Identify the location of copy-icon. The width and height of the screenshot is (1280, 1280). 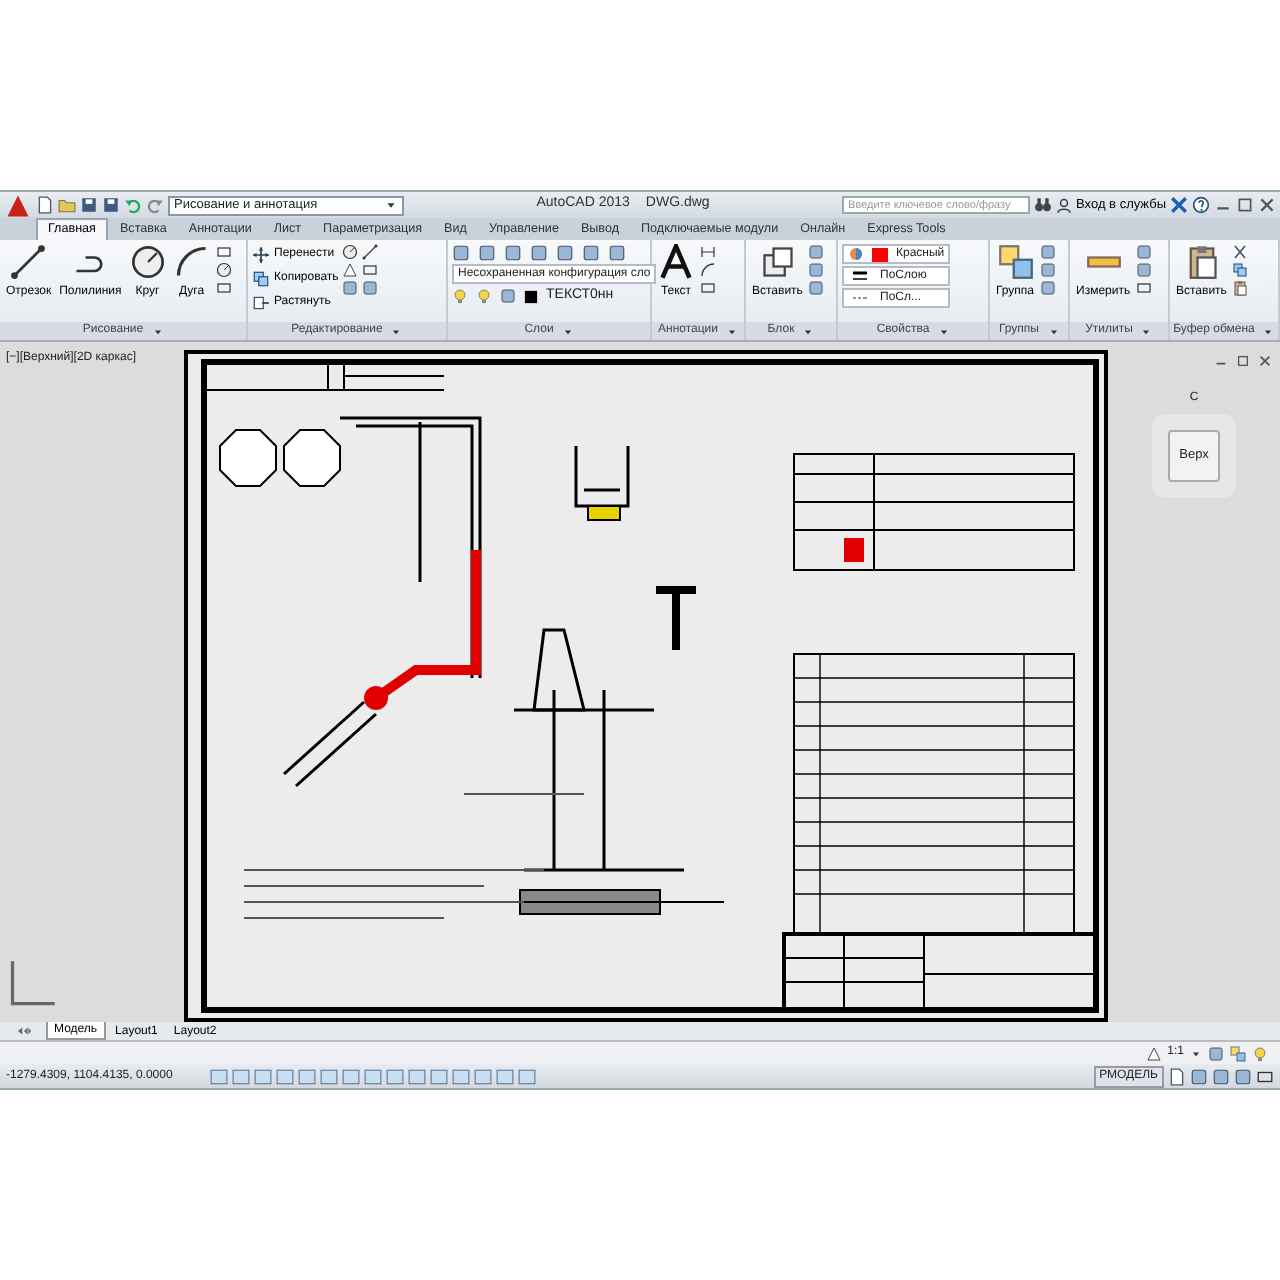
(261, 279).